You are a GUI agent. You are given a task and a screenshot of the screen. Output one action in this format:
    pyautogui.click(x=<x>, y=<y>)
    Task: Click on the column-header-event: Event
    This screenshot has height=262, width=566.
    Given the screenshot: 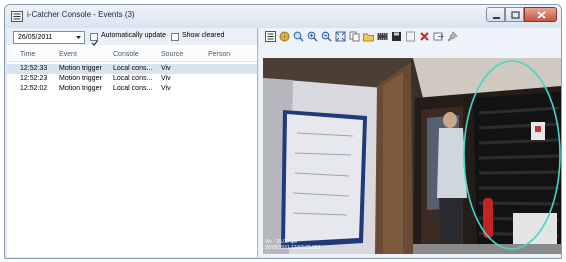 What is the action you would take?
    pyautogui.click(x=68, y=54)
    